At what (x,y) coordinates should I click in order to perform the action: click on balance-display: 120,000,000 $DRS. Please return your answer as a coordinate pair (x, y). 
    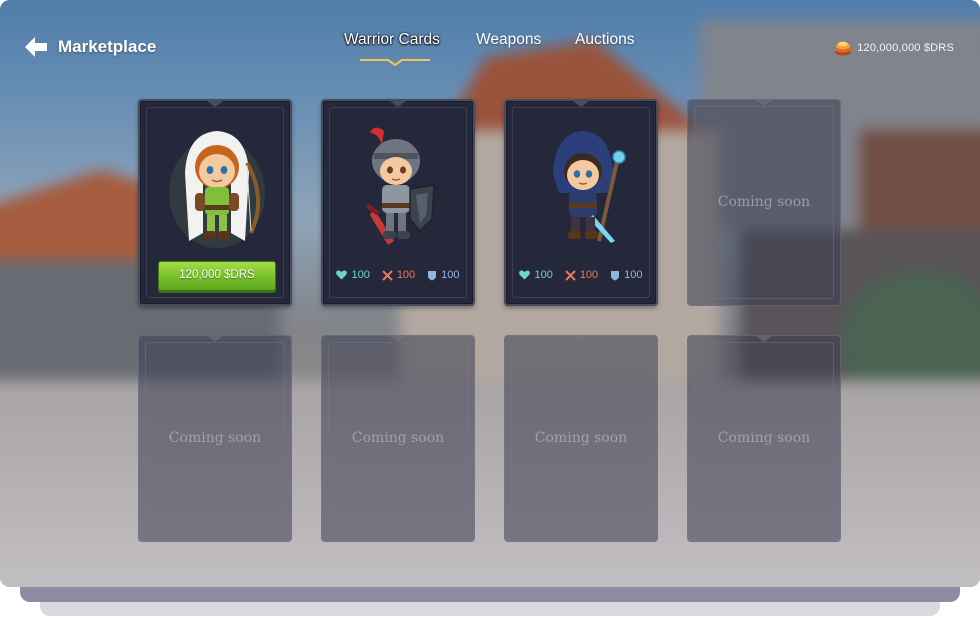
    Looking at the image, I should click on (894, 48).